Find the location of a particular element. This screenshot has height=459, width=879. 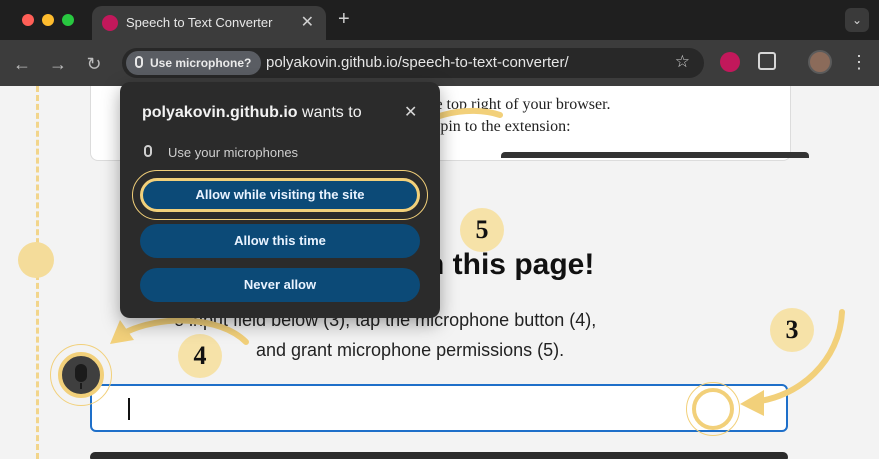

allow-while-visiting-button: Allow while visiting the site is located at coordinates (280, 195).